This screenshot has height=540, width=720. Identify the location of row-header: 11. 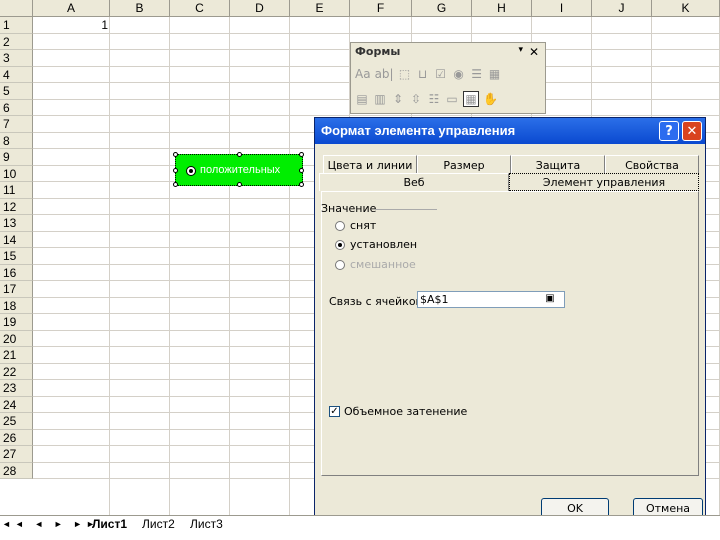
(16, 190).